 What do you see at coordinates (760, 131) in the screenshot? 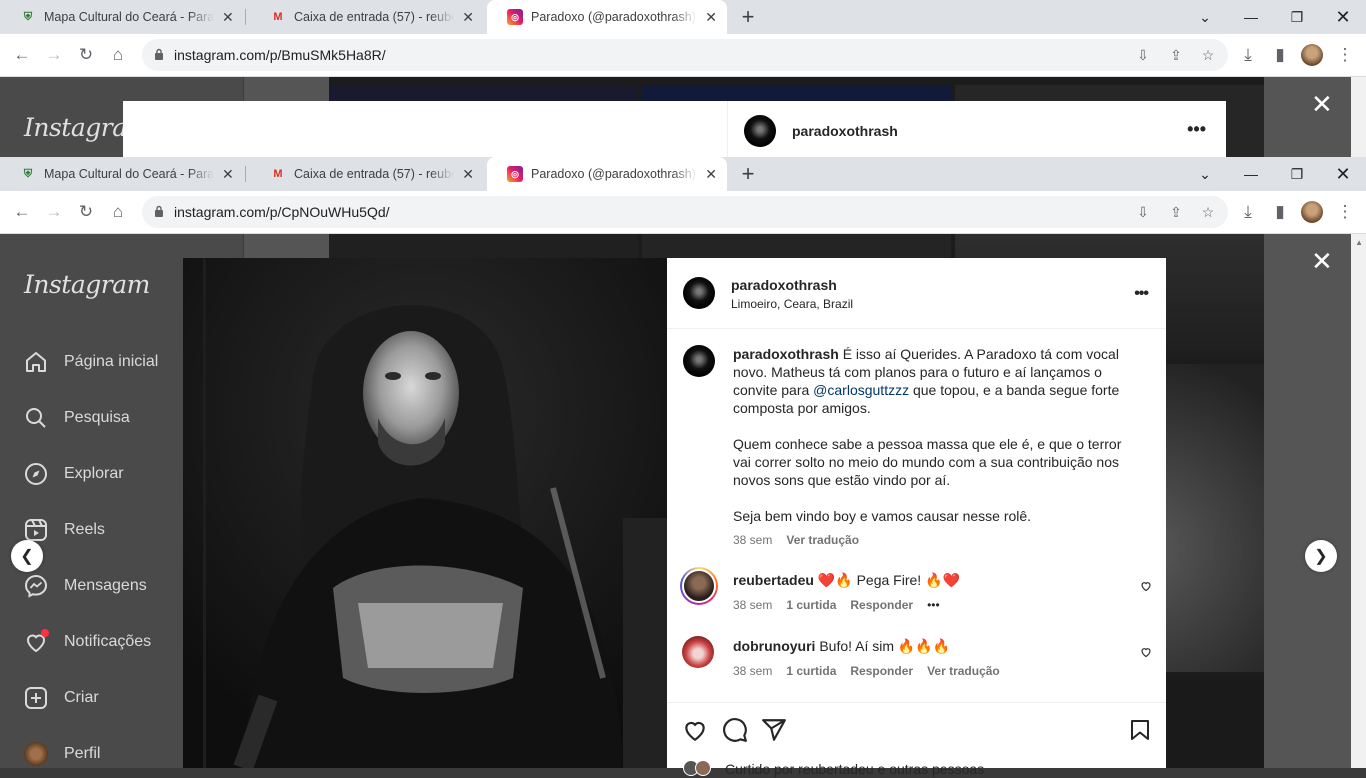
I see `user-avatar` at bounding box center [760, 131].